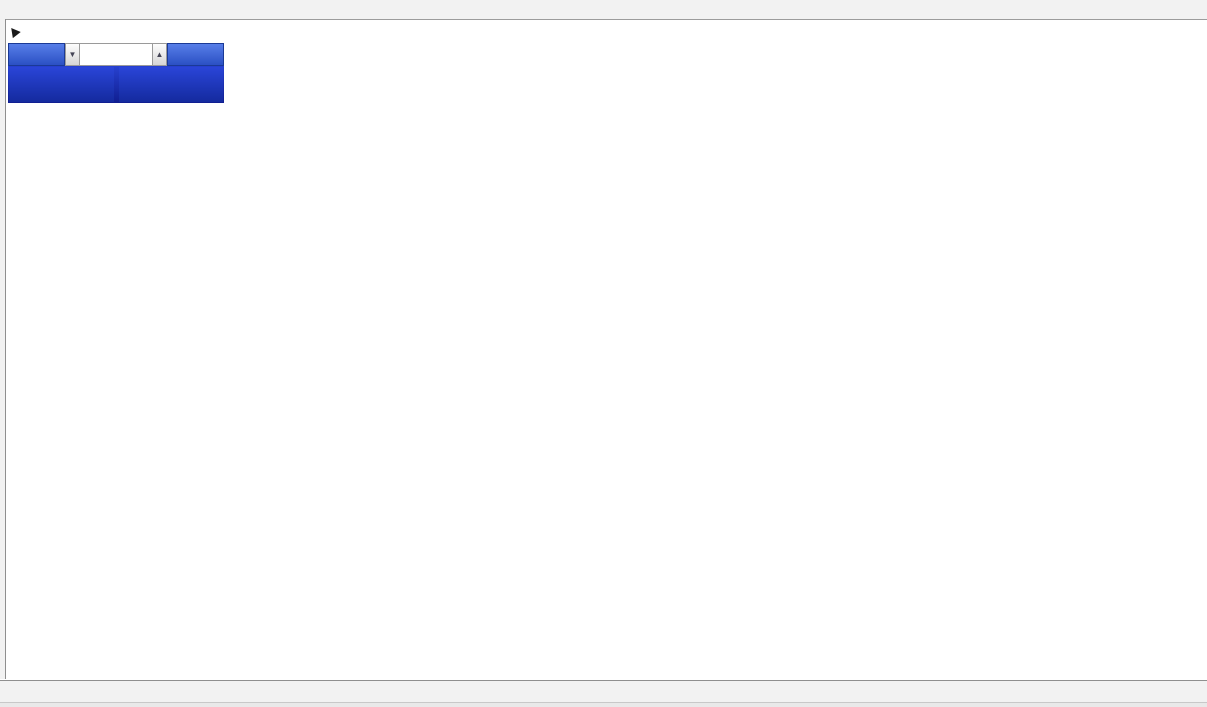 The height and width of the screenshot is (707, 1207). I want to click on window-left-edge, so click(3, 349).